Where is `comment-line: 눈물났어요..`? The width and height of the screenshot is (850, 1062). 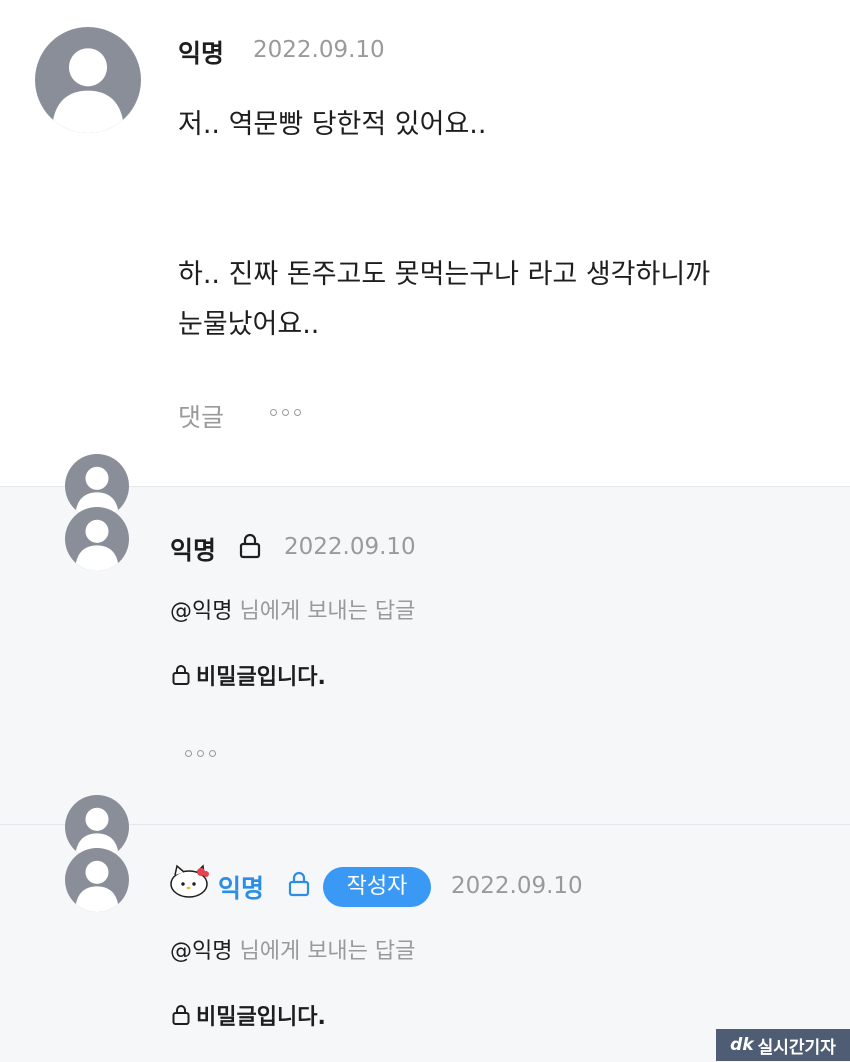
comment-line: 눈물났어요.. is located at coordinates (249, 324).